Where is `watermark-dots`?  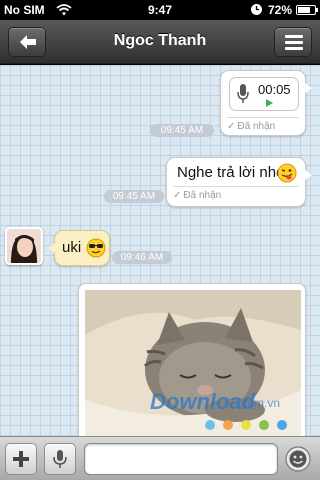 watermark-dots is located at coordinates (246, 425).